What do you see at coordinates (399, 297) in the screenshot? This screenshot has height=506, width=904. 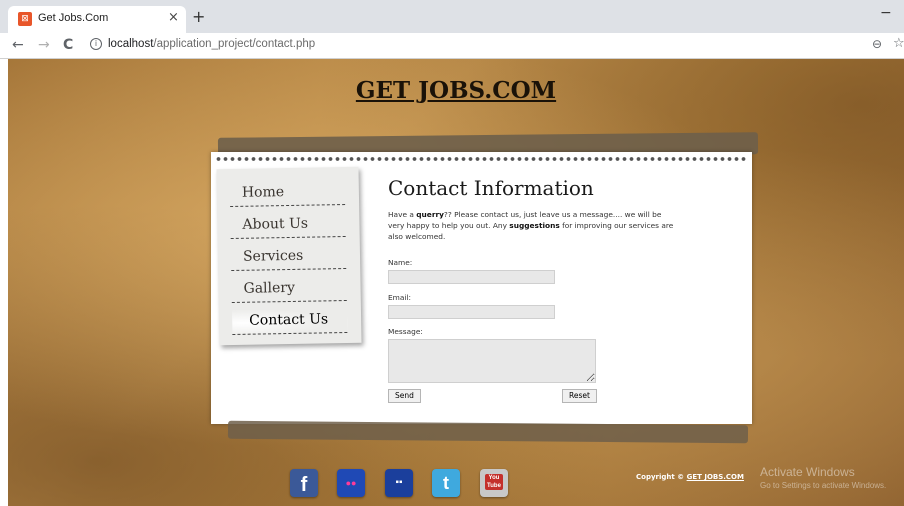 I see `email-label: Email:` at bounding box center [399, 297].